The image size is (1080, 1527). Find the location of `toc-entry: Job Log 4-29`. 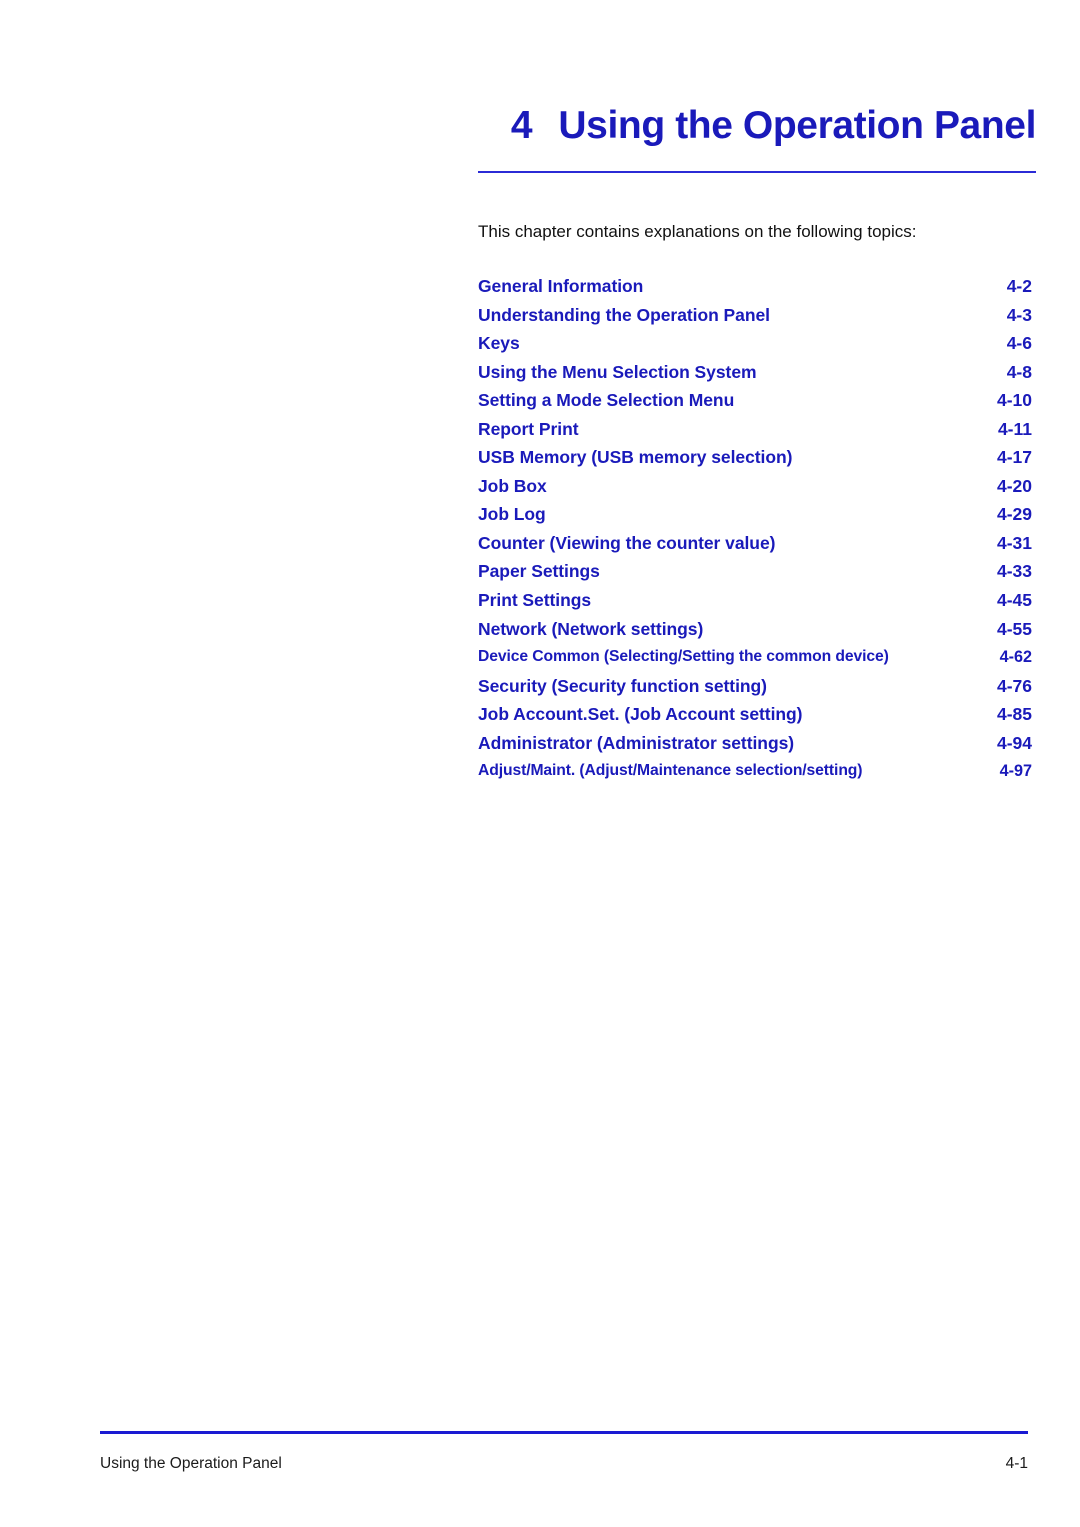

toc-entry: Job Log 4-29 is located at coordinates (757, 514).